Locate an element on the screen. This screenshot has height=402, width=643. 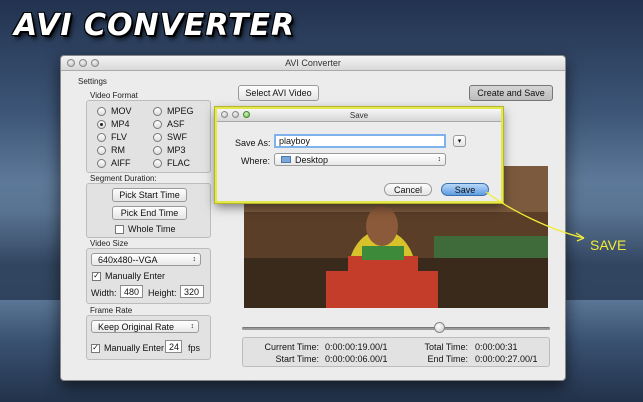
filename-input: playboy is located at coordinates (360, 141).